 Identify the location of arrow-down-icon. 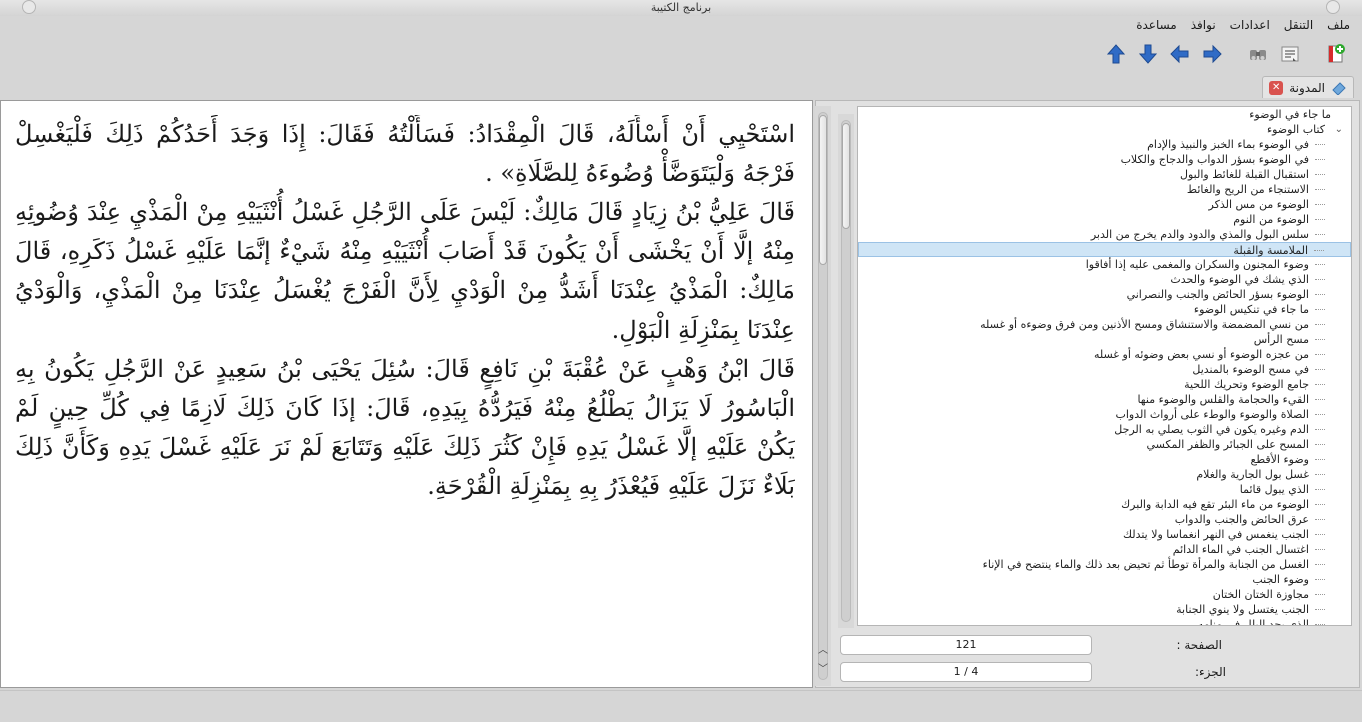
(1148, 54).